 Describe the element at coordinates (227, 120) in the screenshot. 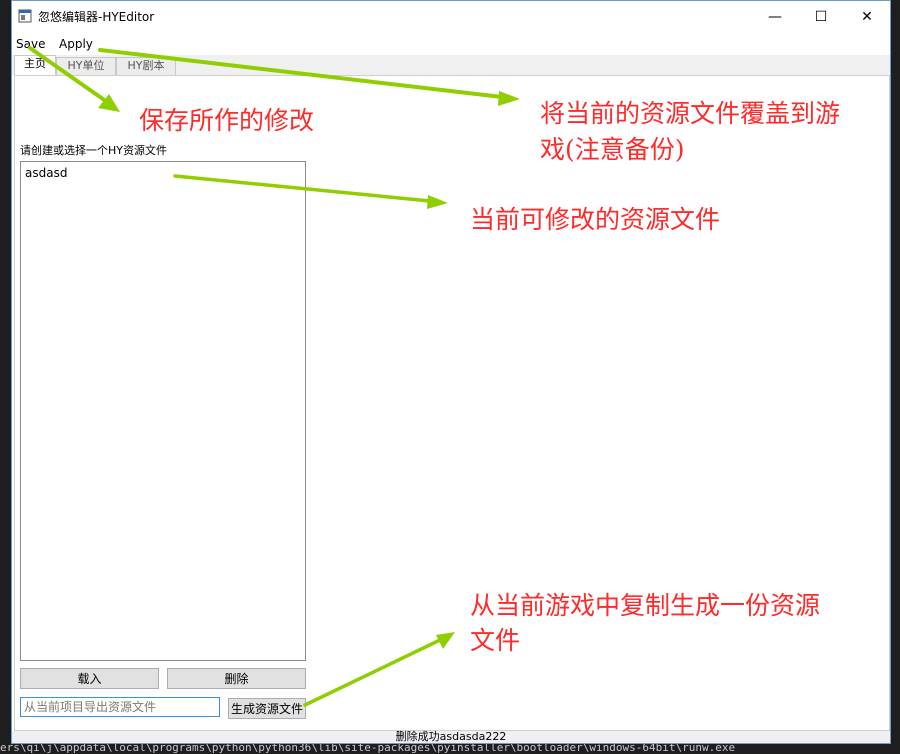

I see `annotation-save: 保存所作的修改` at that location.